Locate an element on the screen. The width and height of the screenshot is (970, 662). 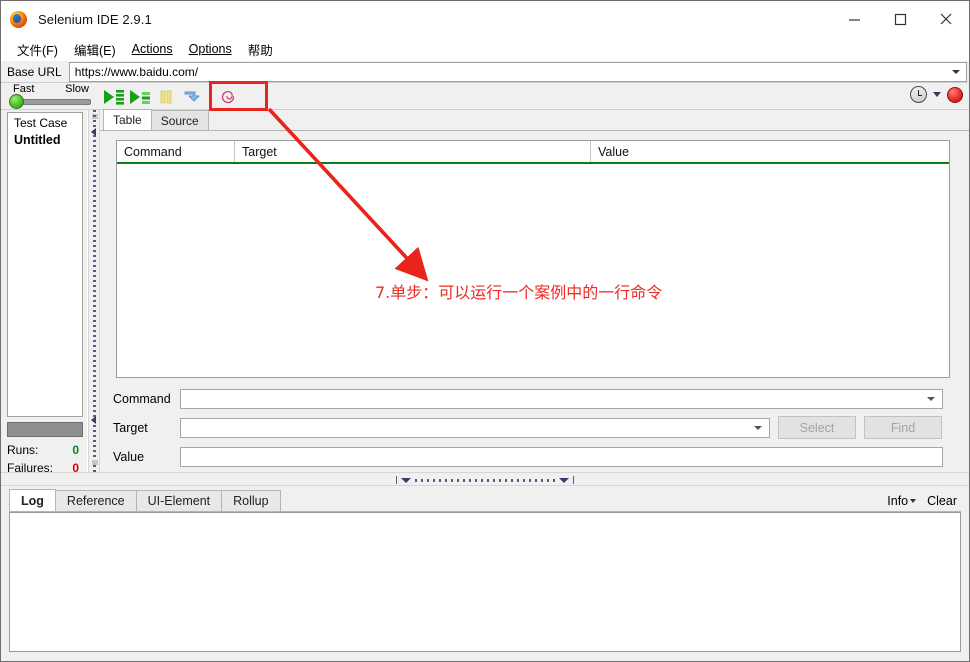
menu-item-options: Options is located at coordinates (210, 49).